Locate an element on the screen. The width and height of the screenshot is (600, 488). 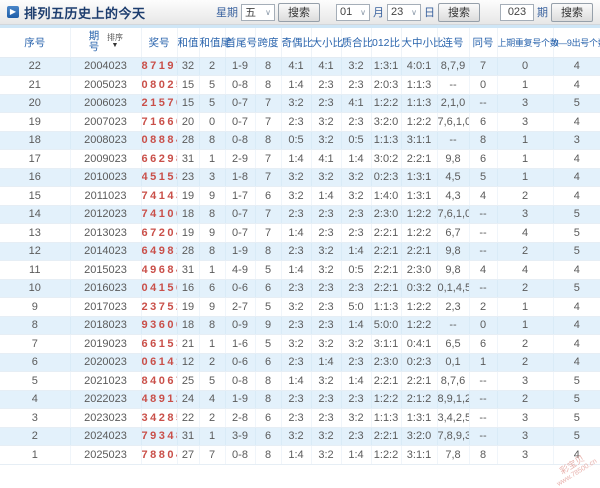
cell-index: 11 is located at coordinates (35, 270).